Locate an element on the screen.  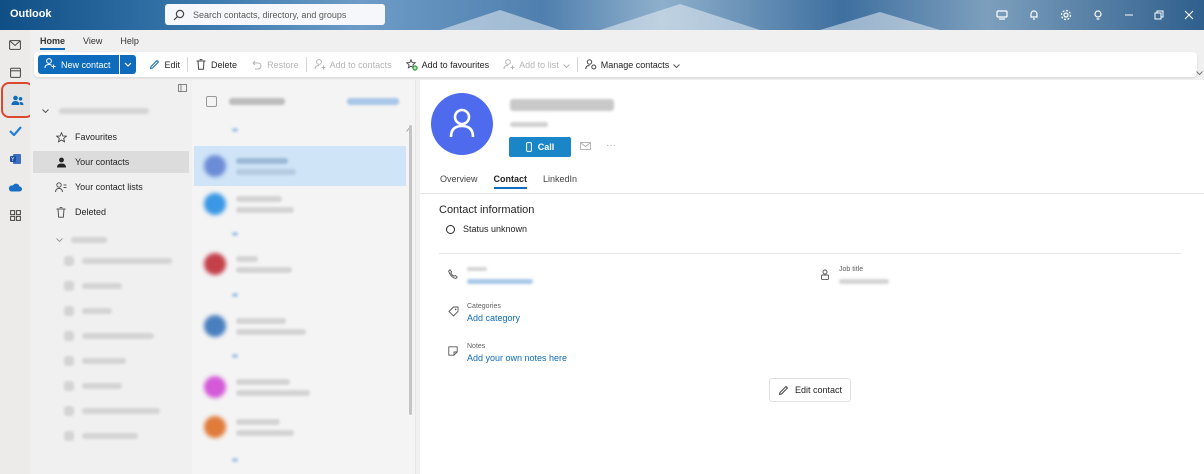
tab-linkedin: LinkedIn is located at coordinates (560, 181).